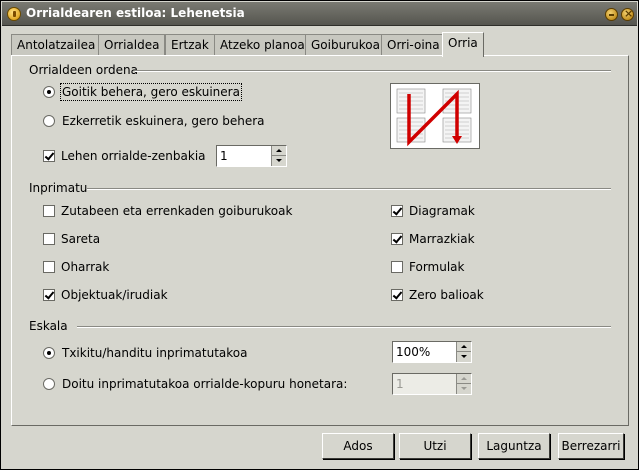 The image size is (639, 470). What do you see at coordinates (611, 14) in the screenshot?
I see `minimize-icon` at bounding box center [611, 14].